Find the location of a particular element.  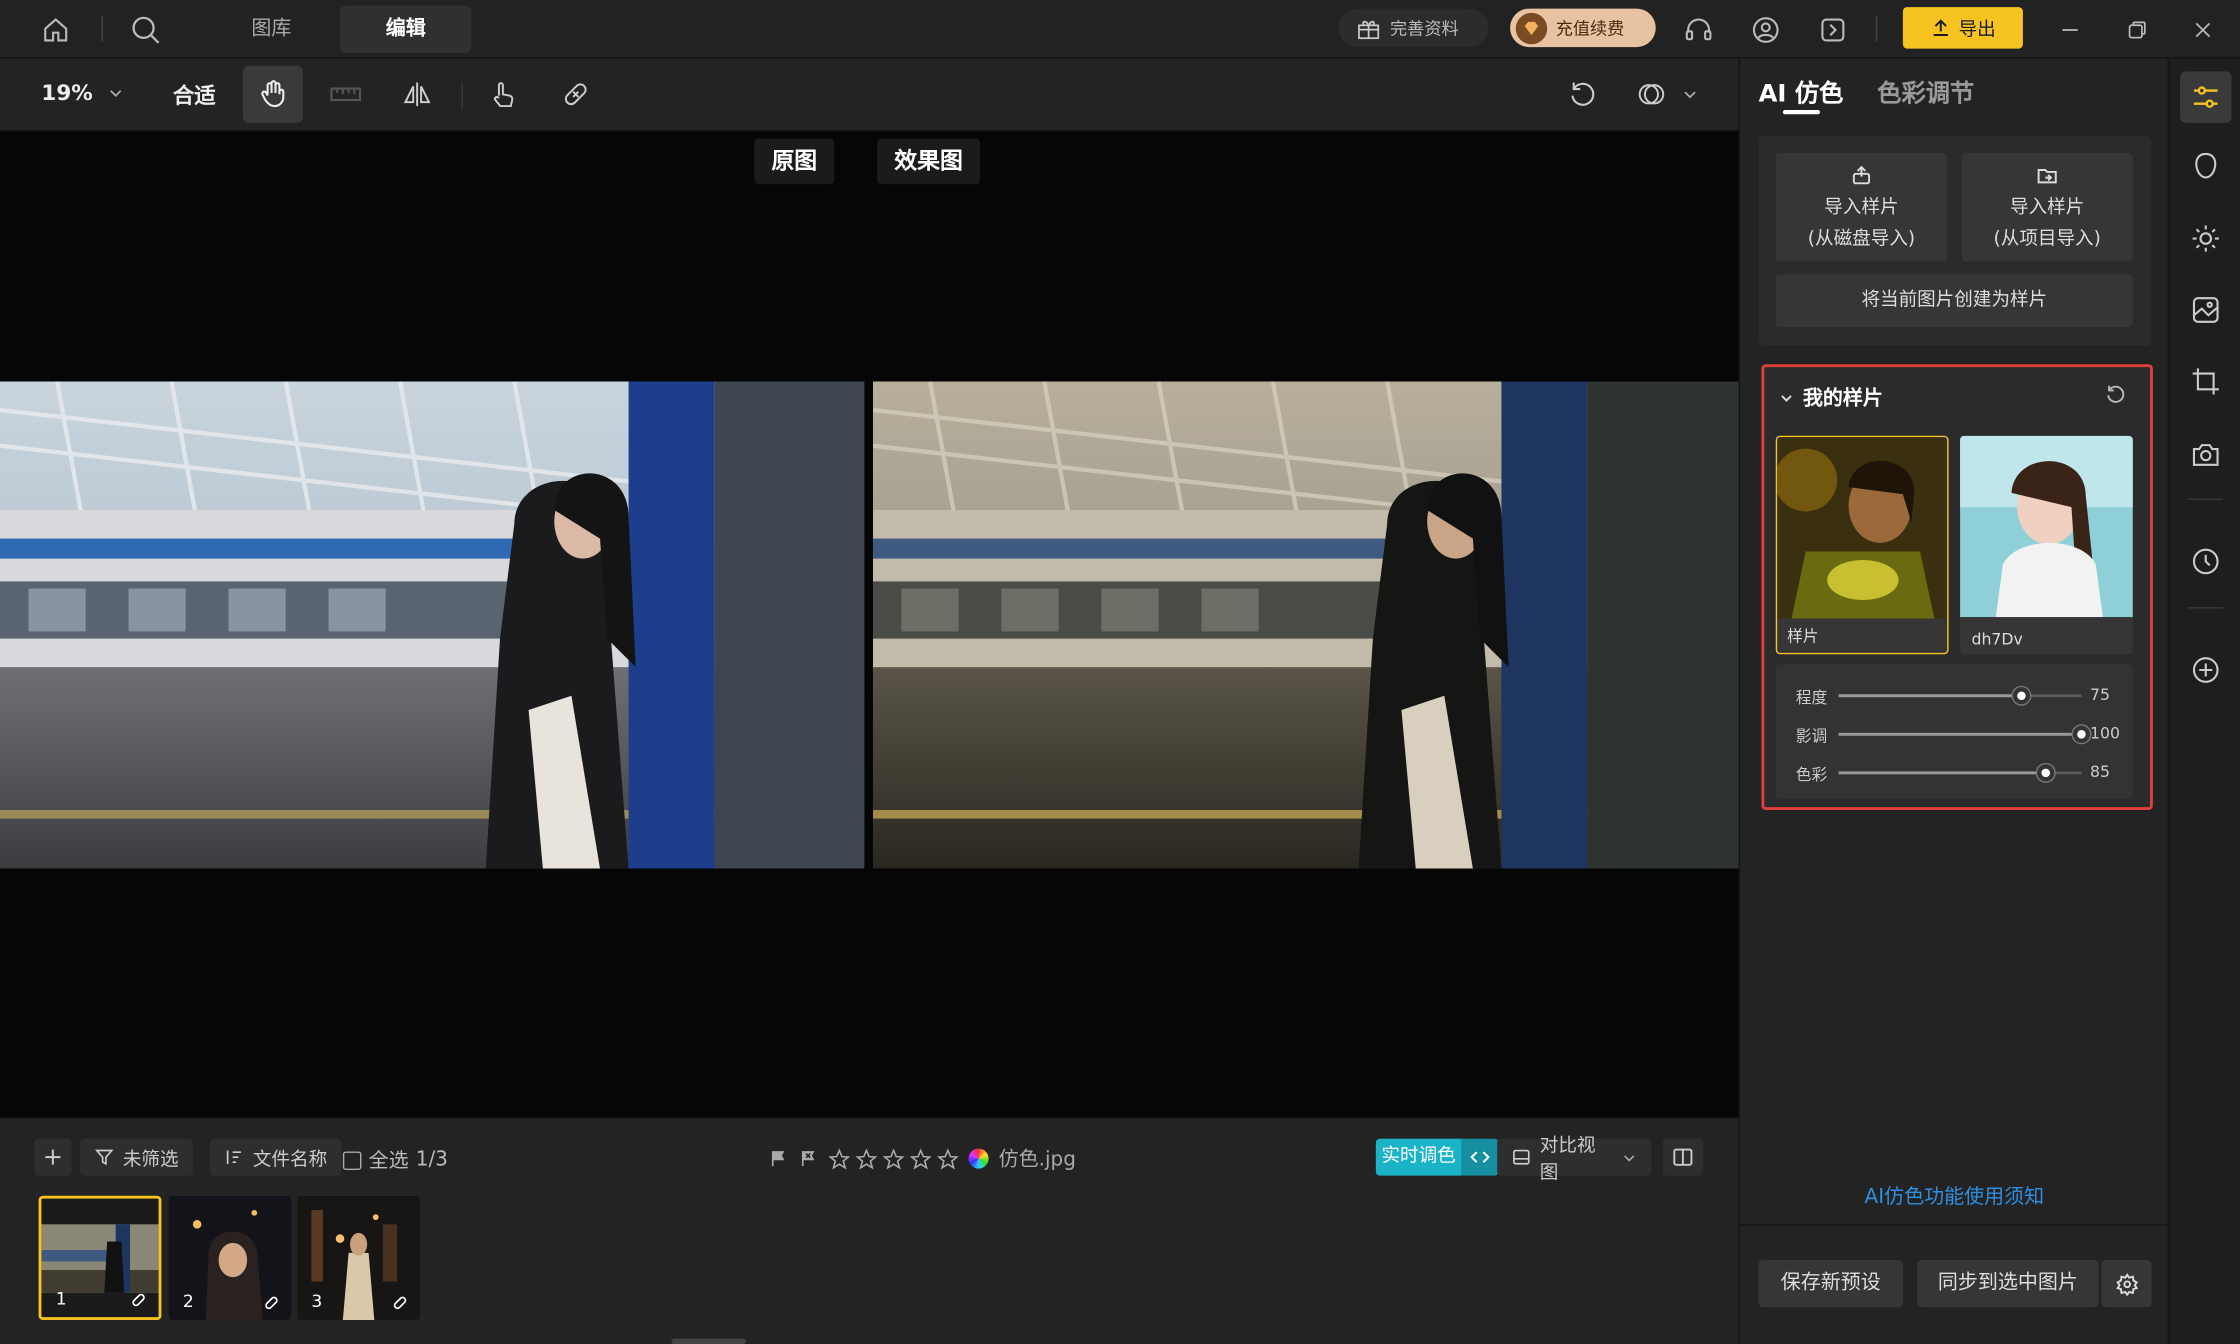

selection-count: 1/3 is located at coordinates (431, 1160).